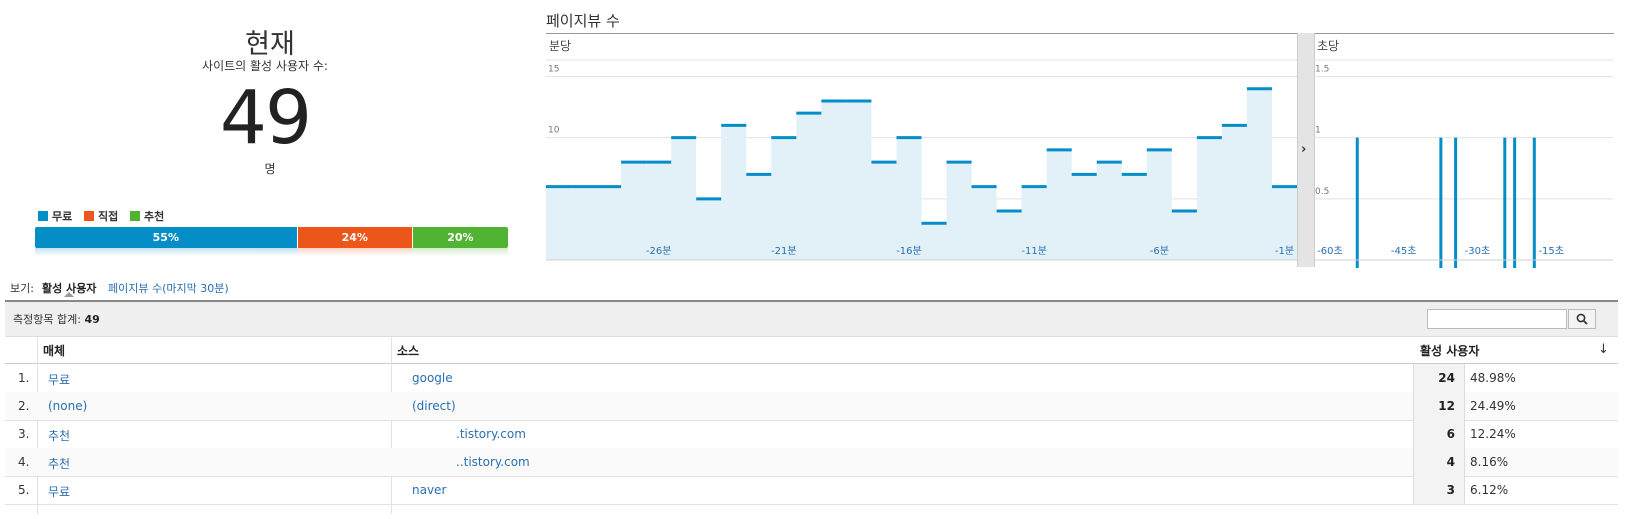 The width and height of the screenshot is (1625, 519). What do you see at coordinates (811, 350) in the screenshot?
I see `table-header-row` at bounding box center [811, 350].